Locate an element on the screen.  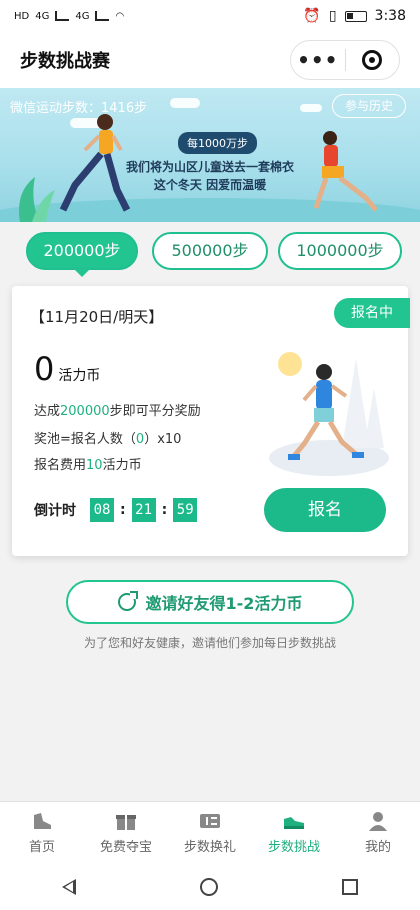
countdown: 倒计时 08 : 21 : 59 is located at coordinates (116, 510).